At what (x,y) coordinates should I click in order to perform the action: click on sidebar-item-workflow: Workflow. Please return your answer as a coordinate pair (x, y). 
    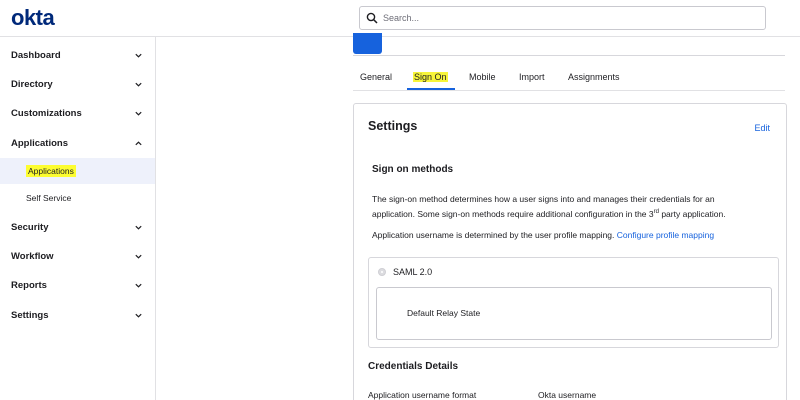
    Looking at the image, I should click on (77, 256).